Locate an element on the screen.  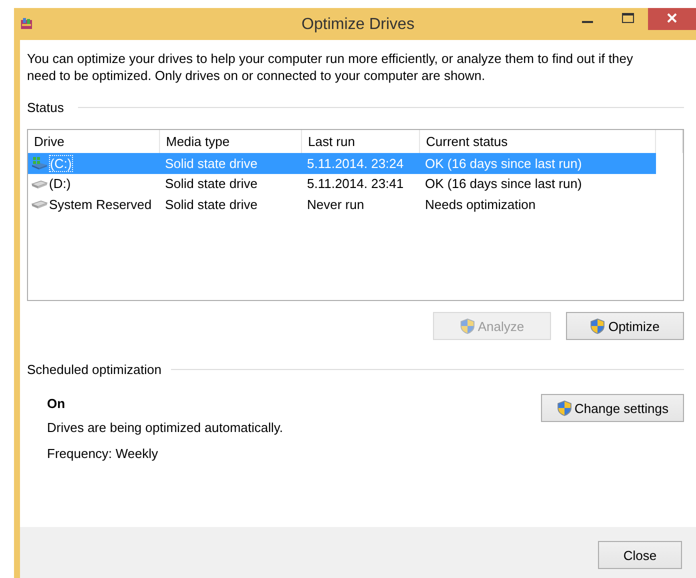
table-cell: (C:) is located at coordinates (61, 163).